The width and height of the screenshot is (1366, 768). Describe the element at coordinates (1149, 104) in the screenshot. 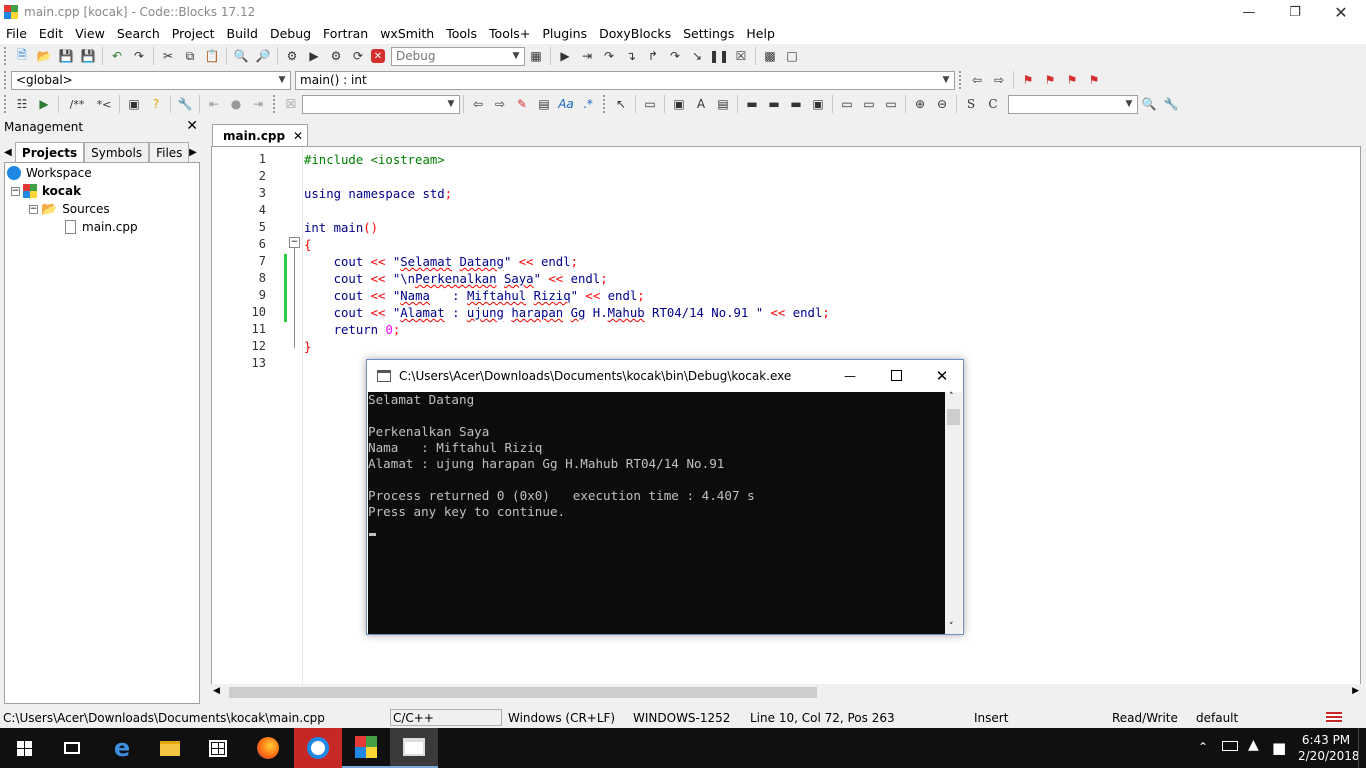

I see `search-icon: 🔍` at that location.